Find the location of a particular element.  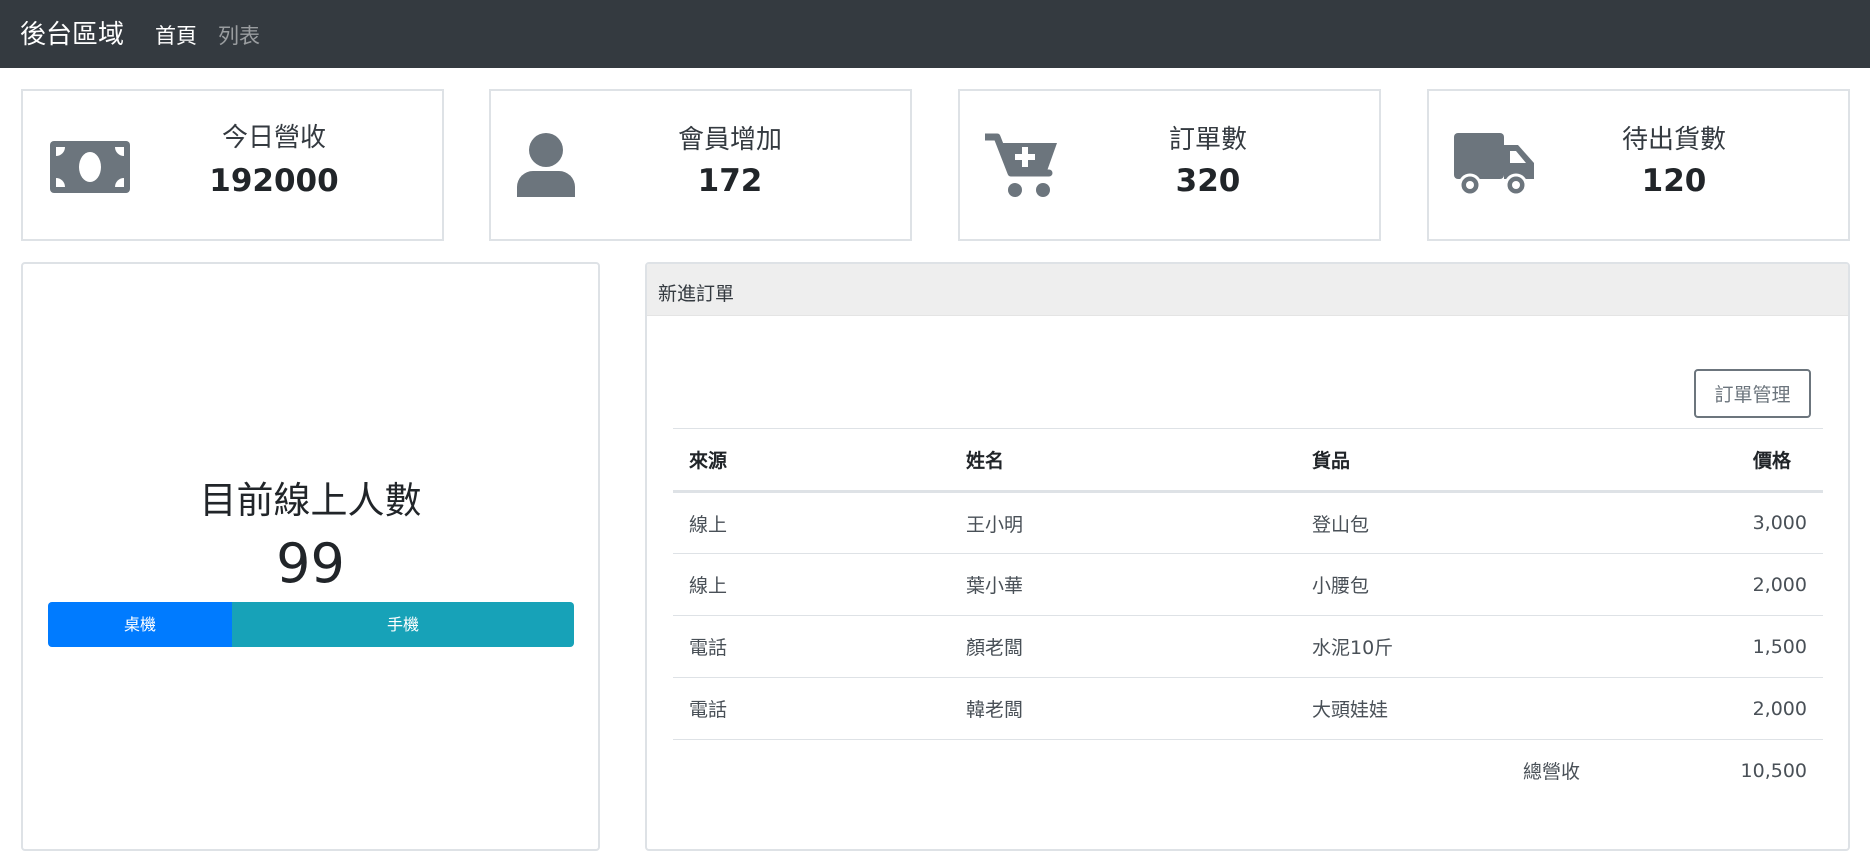

user-icon is located at coordinates (546, 165).